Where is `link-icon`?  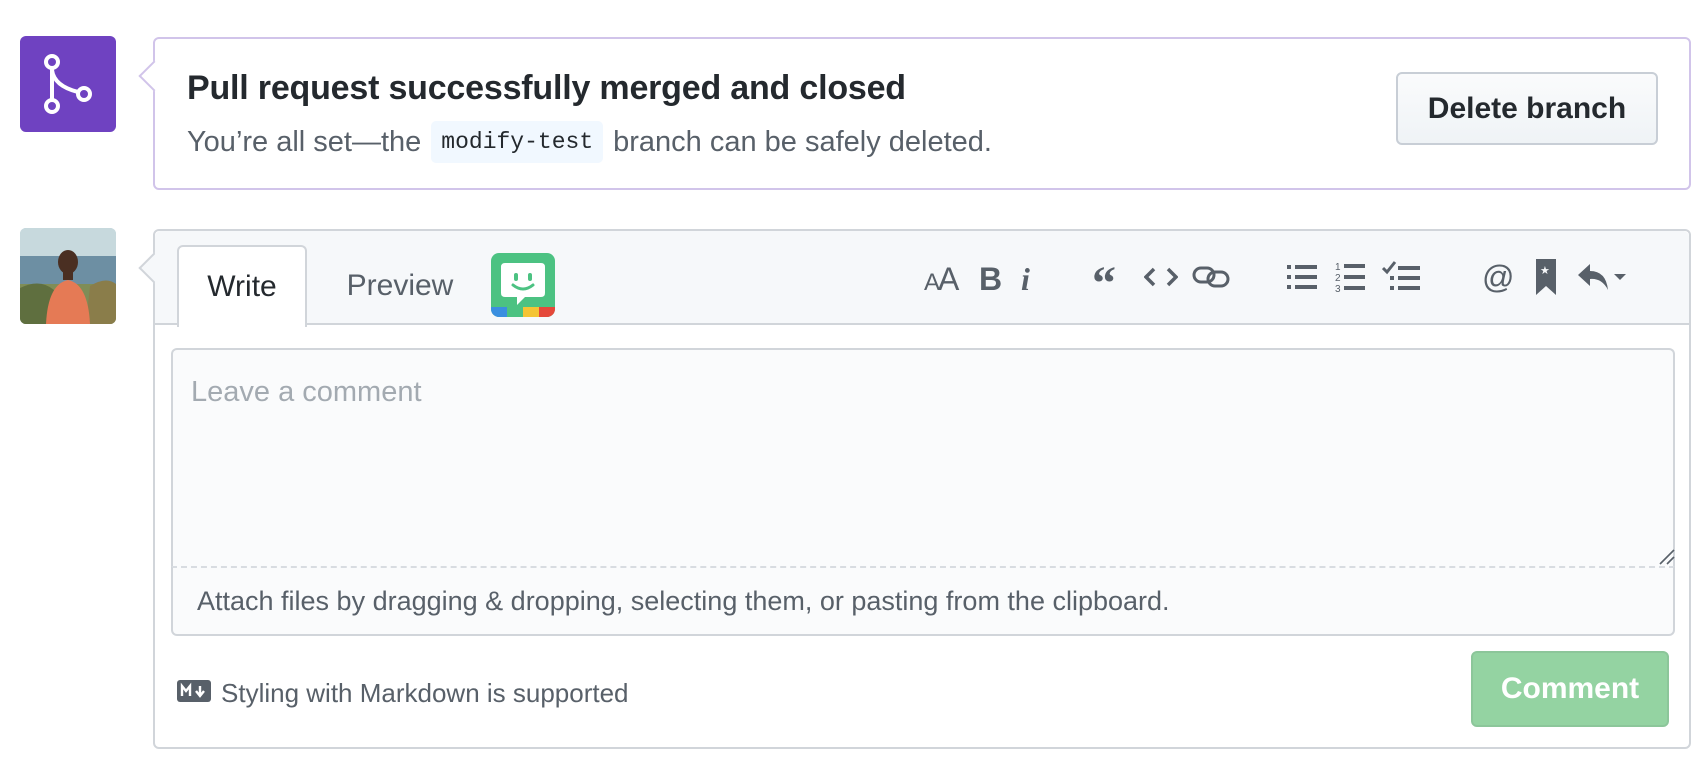 link-icon is located at coordinates (1211, 277).